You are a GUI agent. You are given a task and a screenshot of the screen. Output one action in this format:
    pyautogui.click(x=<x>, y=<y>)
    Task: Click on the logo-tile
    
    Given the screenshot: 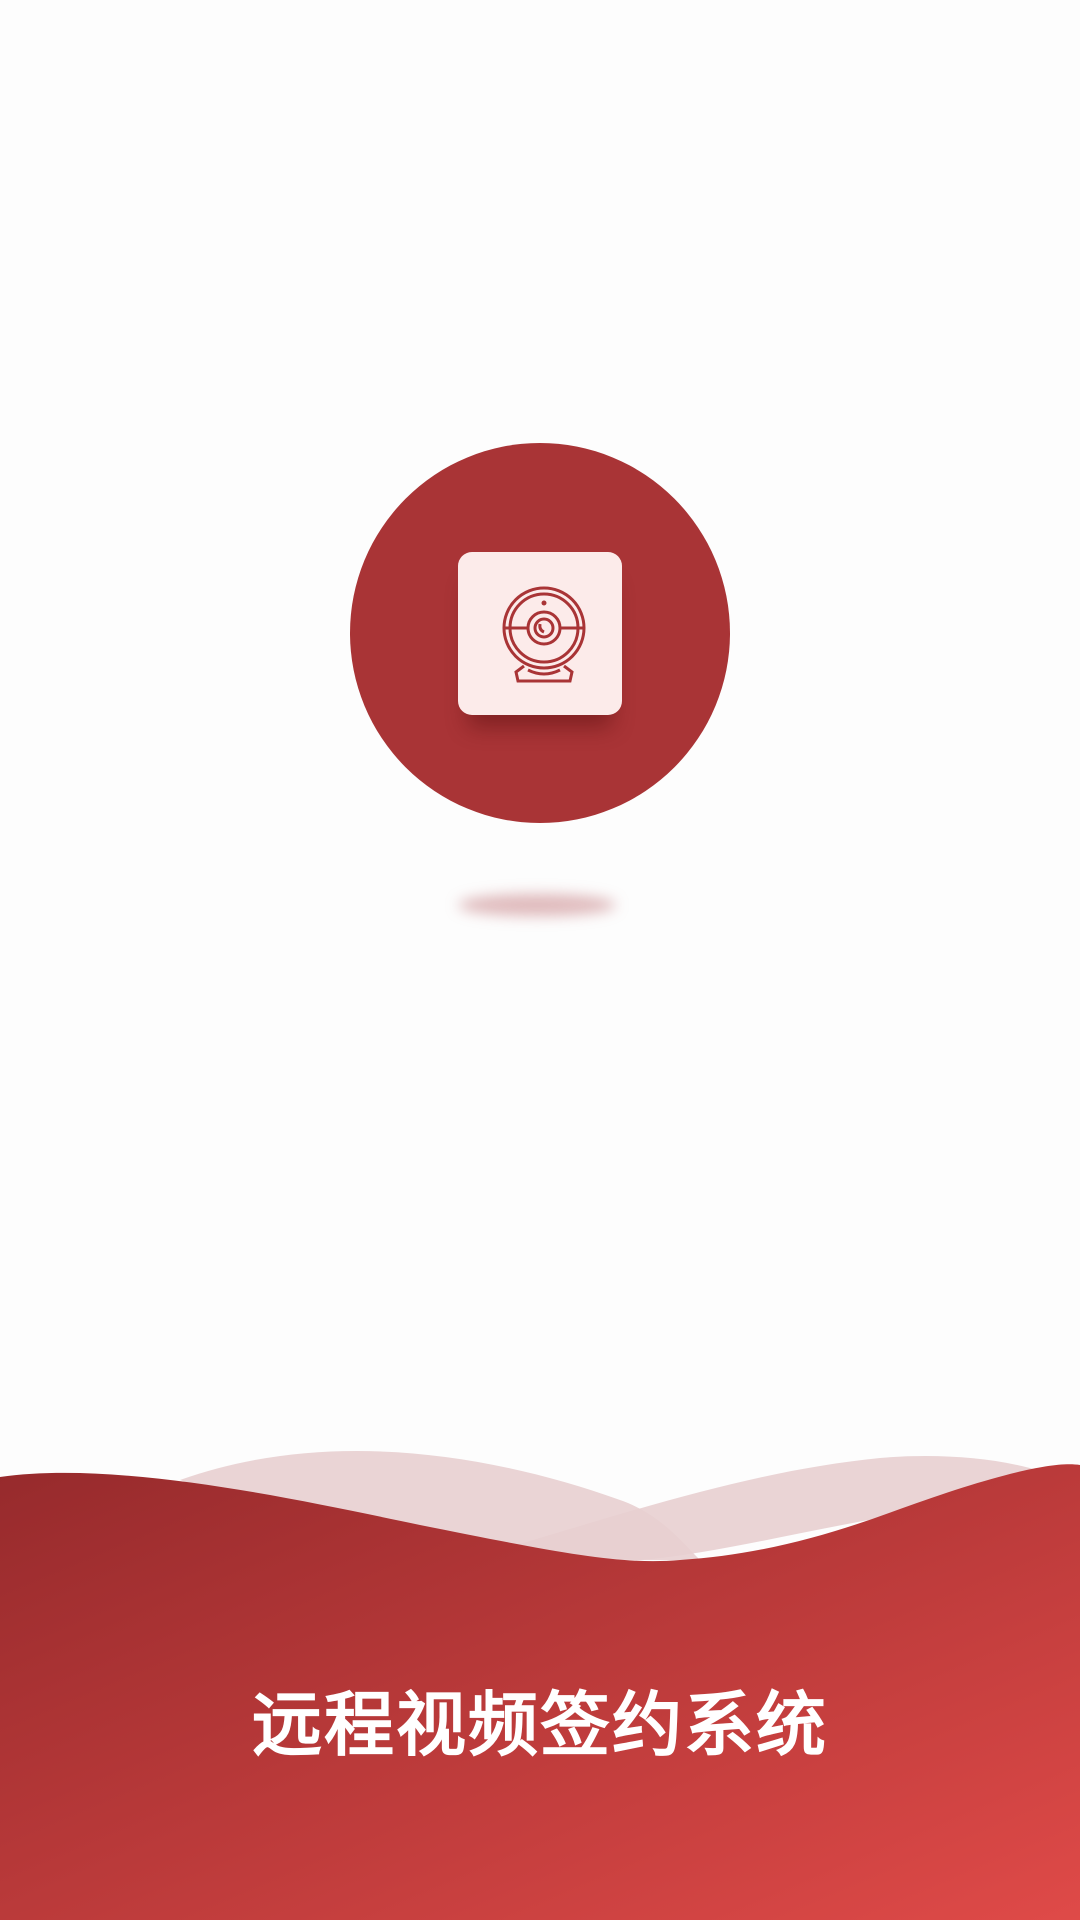 What is the action you would take?
    pyautogui.click(x=540, y=633)
    